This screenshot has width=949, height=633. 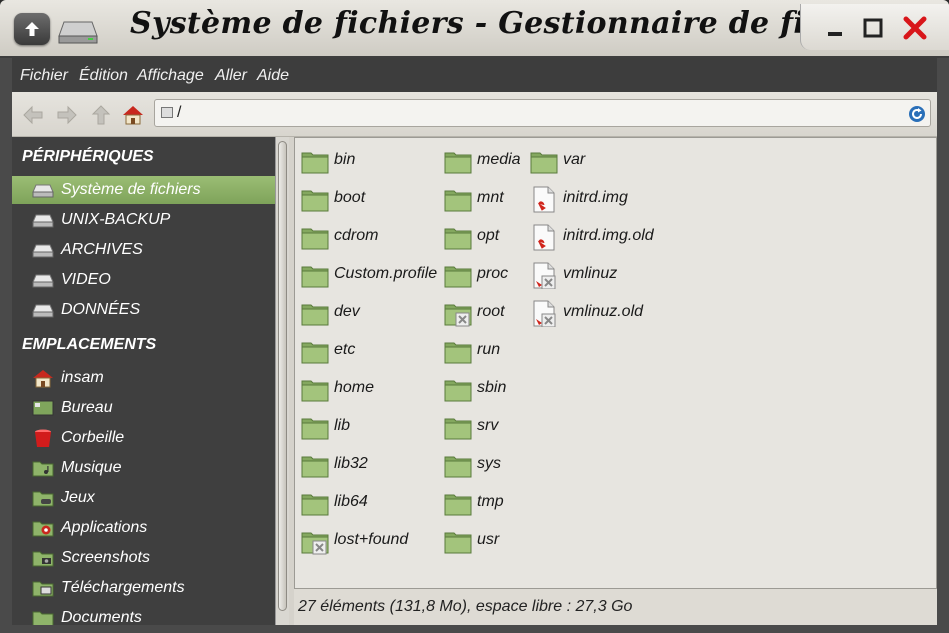 What do you see at coordinates (608, 235) in the screenshot?
I see `file-name: initrd.img.old` at bounding box center [608, 235].